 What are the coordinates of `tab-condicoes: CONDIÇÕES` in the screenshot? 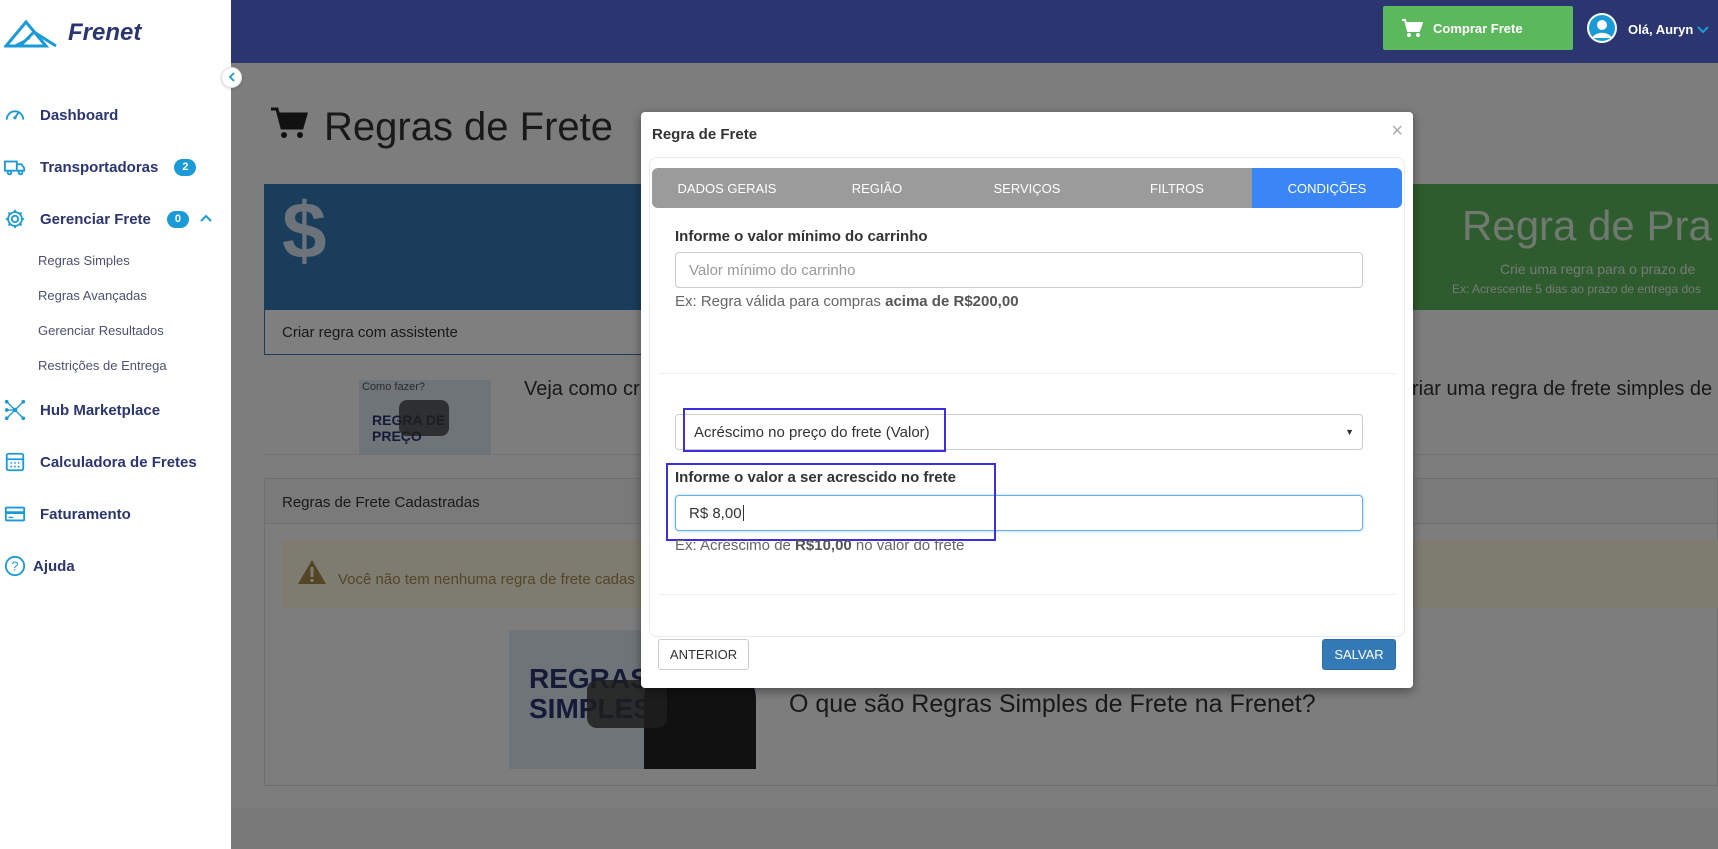 It's located at (1327, 188).